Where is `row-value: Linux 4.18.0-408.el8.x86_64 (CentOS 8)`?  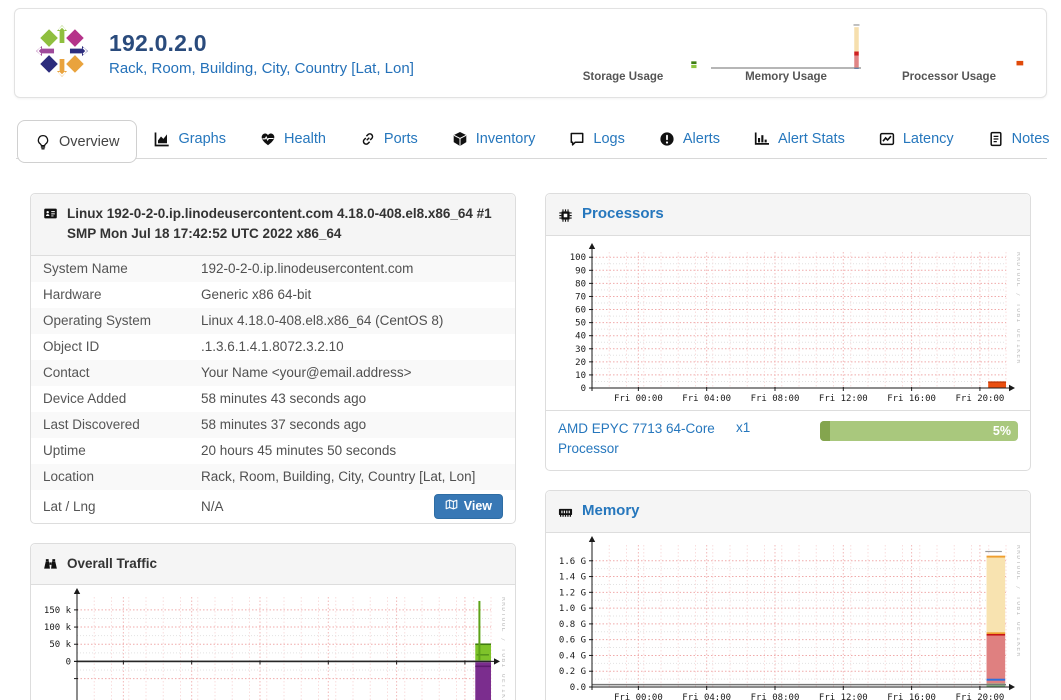
row-value: Linux 4.18.0-408.el8.x86_64 (CentOS 8) is located at coordinates (322, 320).